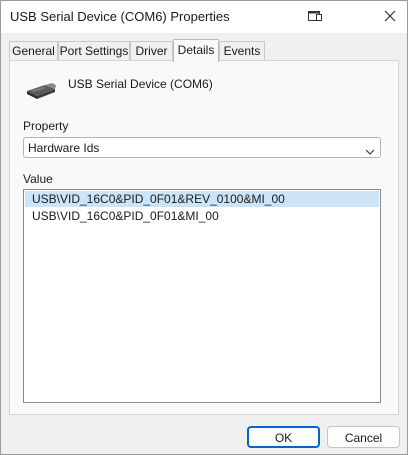  What do you see at coordinates (94, 50) in the screenshot?
I see `tab-port-settings: Port Settings` at bounding box center [94, 50].